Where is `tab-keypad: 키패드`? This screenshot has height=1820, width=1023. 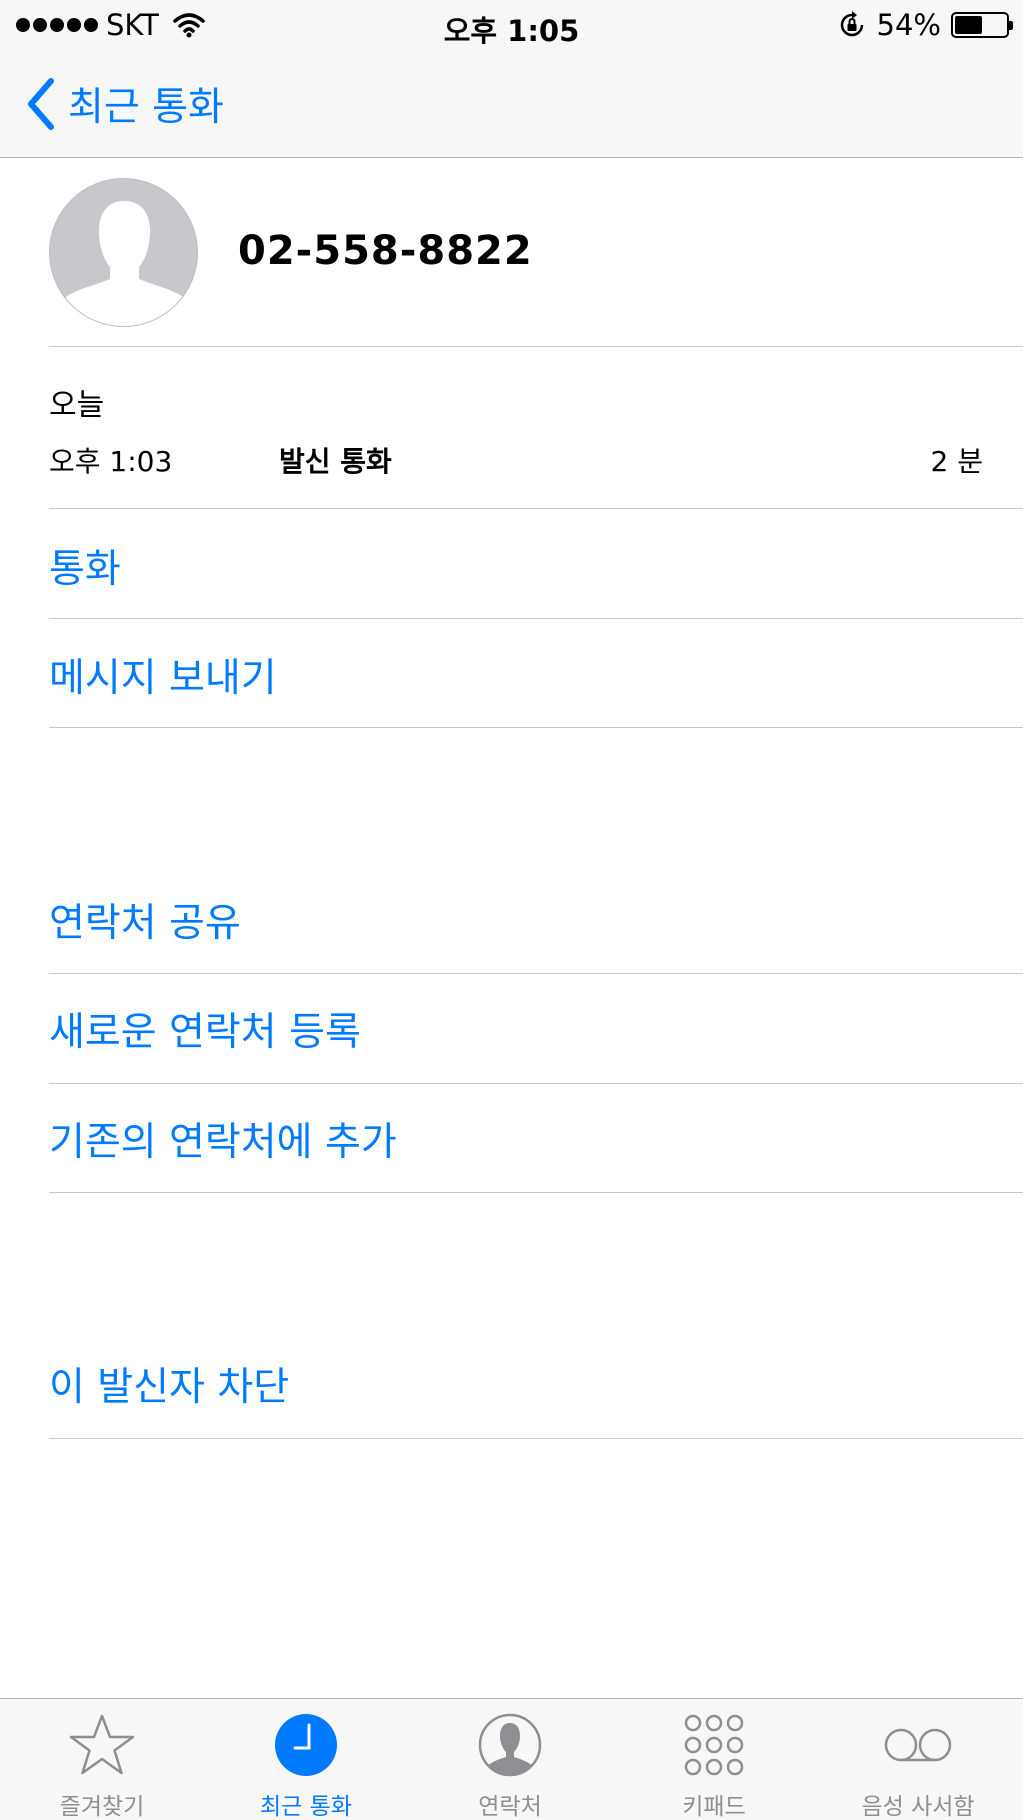 tab-keypad: 키패드 is located at coordinates (714, 1759).